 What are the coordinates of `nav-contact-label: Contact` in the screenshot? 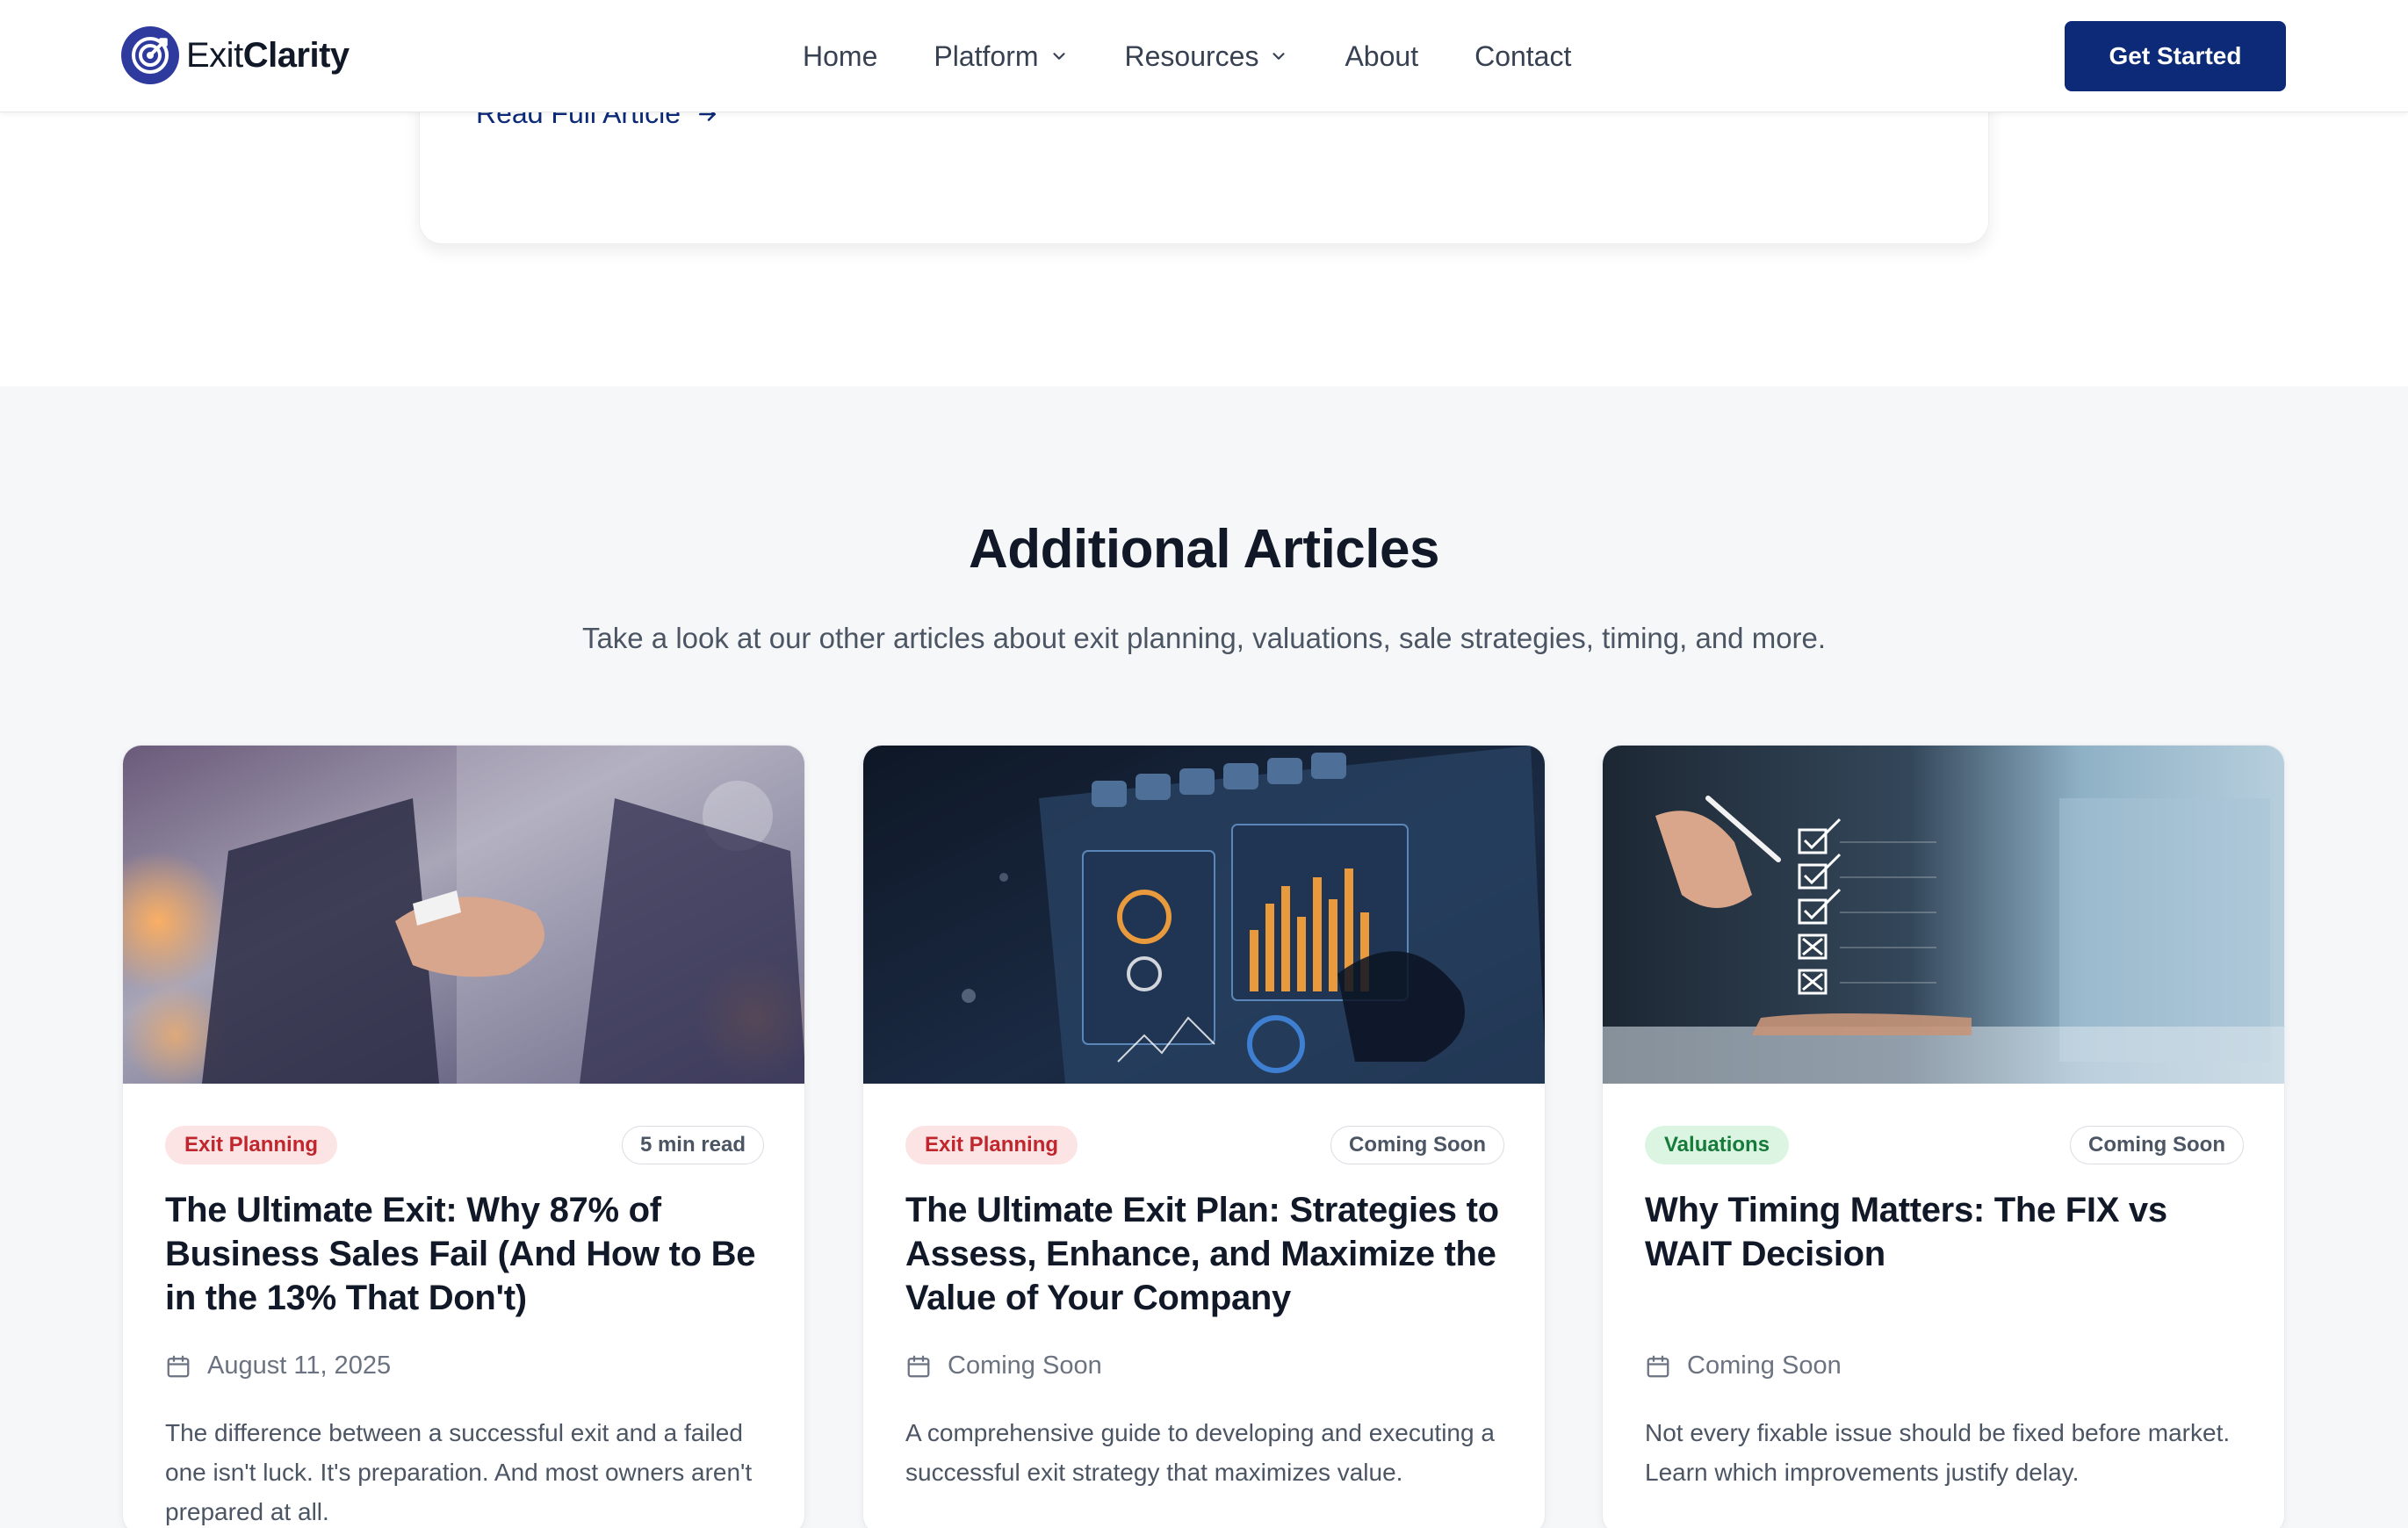 It's located at (1523, 56).